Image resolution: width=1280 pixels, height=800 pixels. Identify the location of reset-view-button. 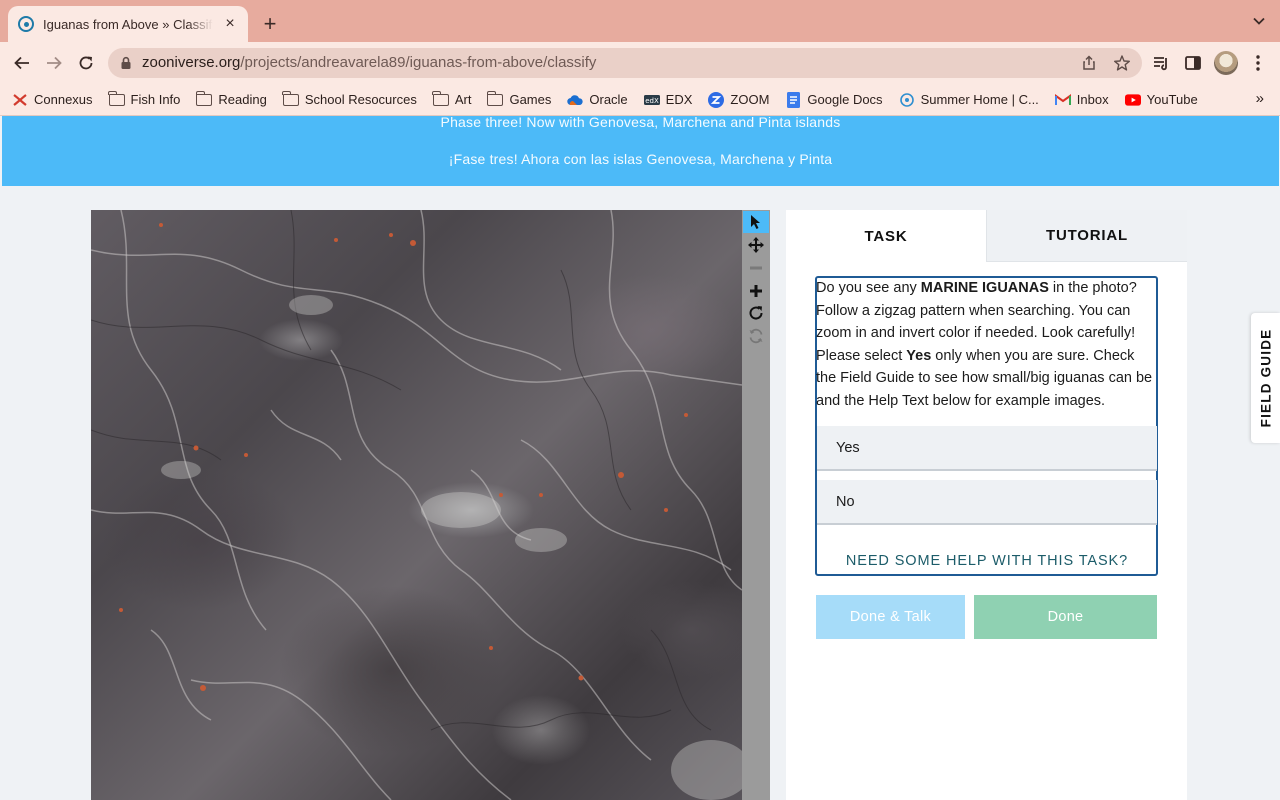
(756, 336).